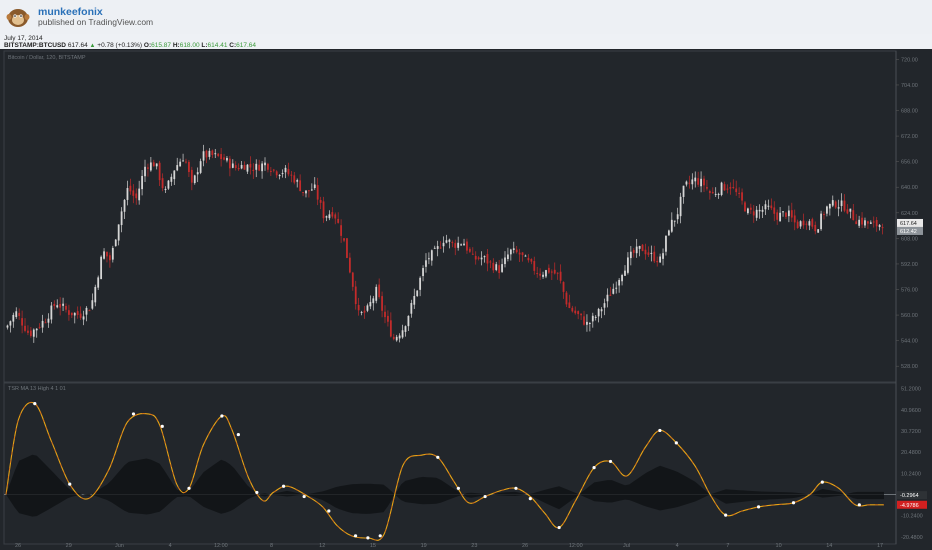 Image resolution: width=932 pixels, height=550 pixels. What do you see at coordinates (525, 546) in the screenshot?
I see `time-tick-label: 26` at bounding box center [525, 546].